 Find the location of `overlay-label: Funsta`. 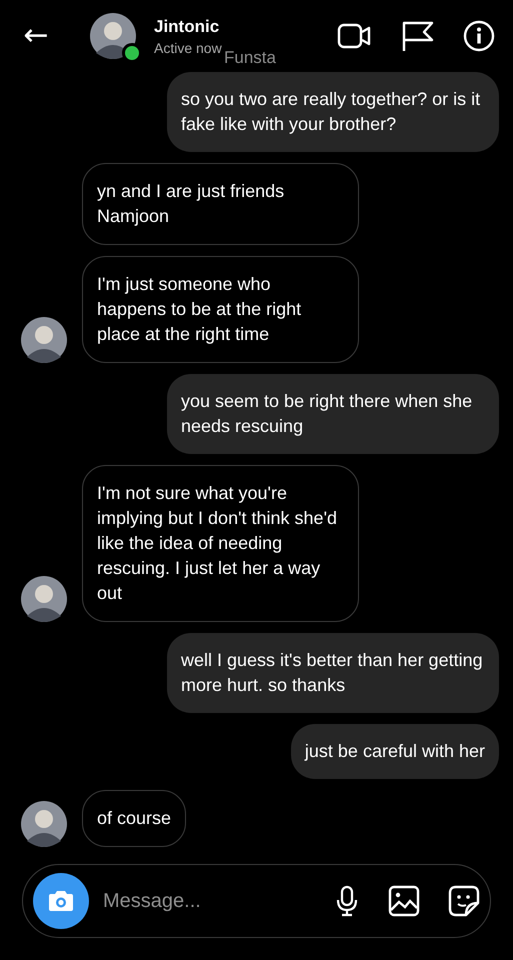

overlay-label: Funsta is located at coordinates (250, 58).